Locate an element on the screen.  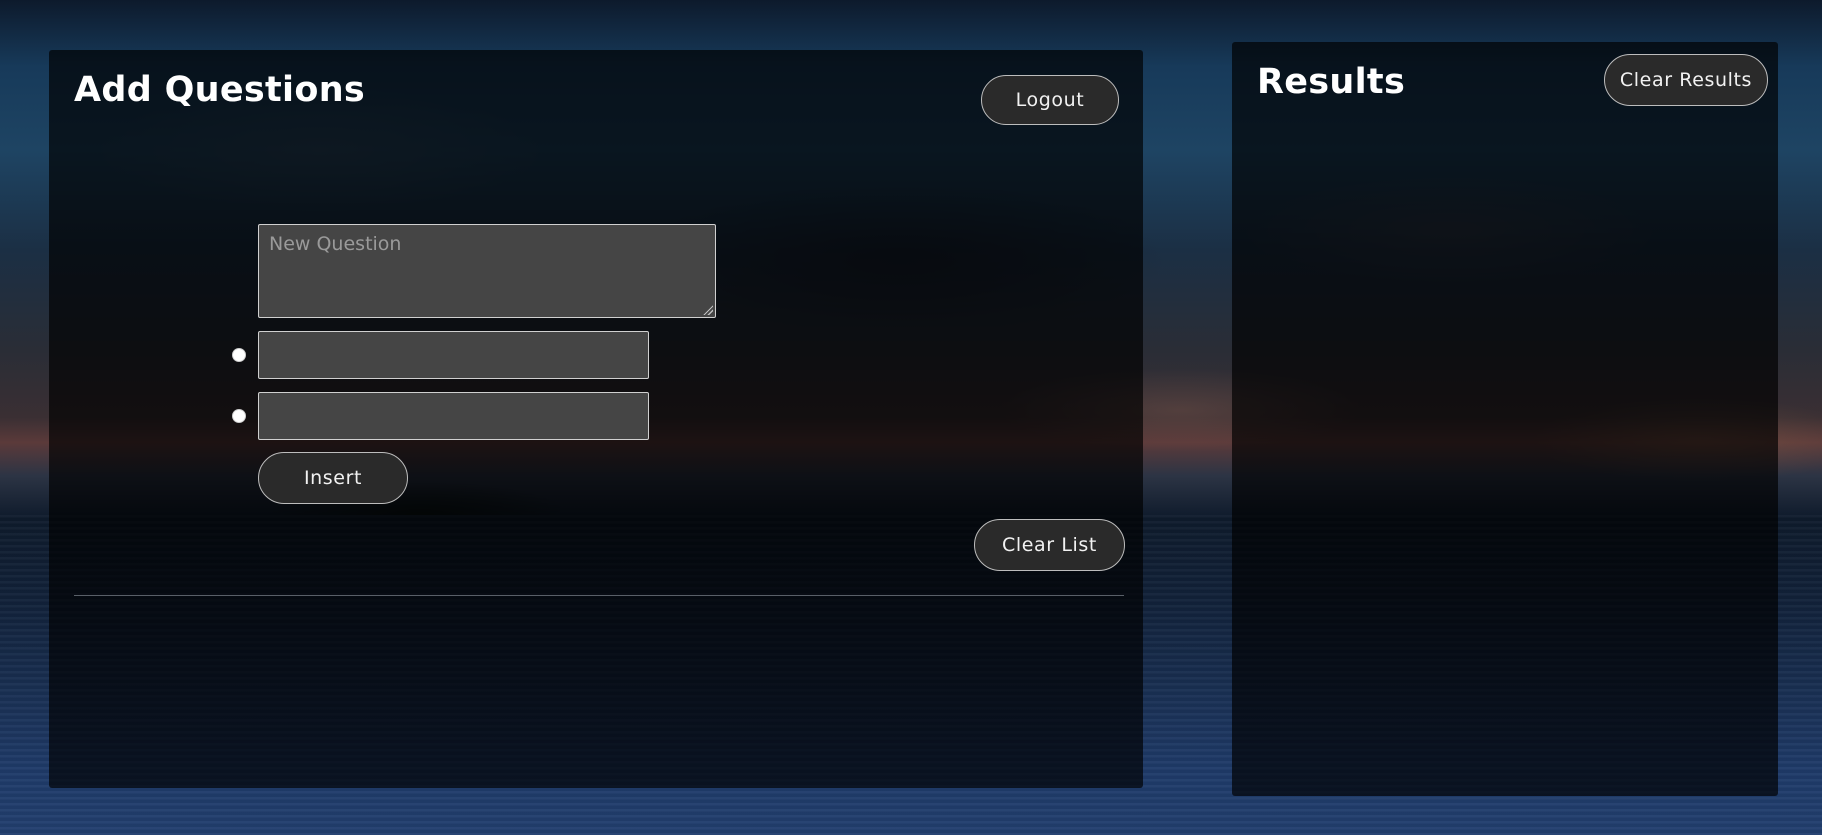
insert-button: Insert is located at coordinates (333, 478).